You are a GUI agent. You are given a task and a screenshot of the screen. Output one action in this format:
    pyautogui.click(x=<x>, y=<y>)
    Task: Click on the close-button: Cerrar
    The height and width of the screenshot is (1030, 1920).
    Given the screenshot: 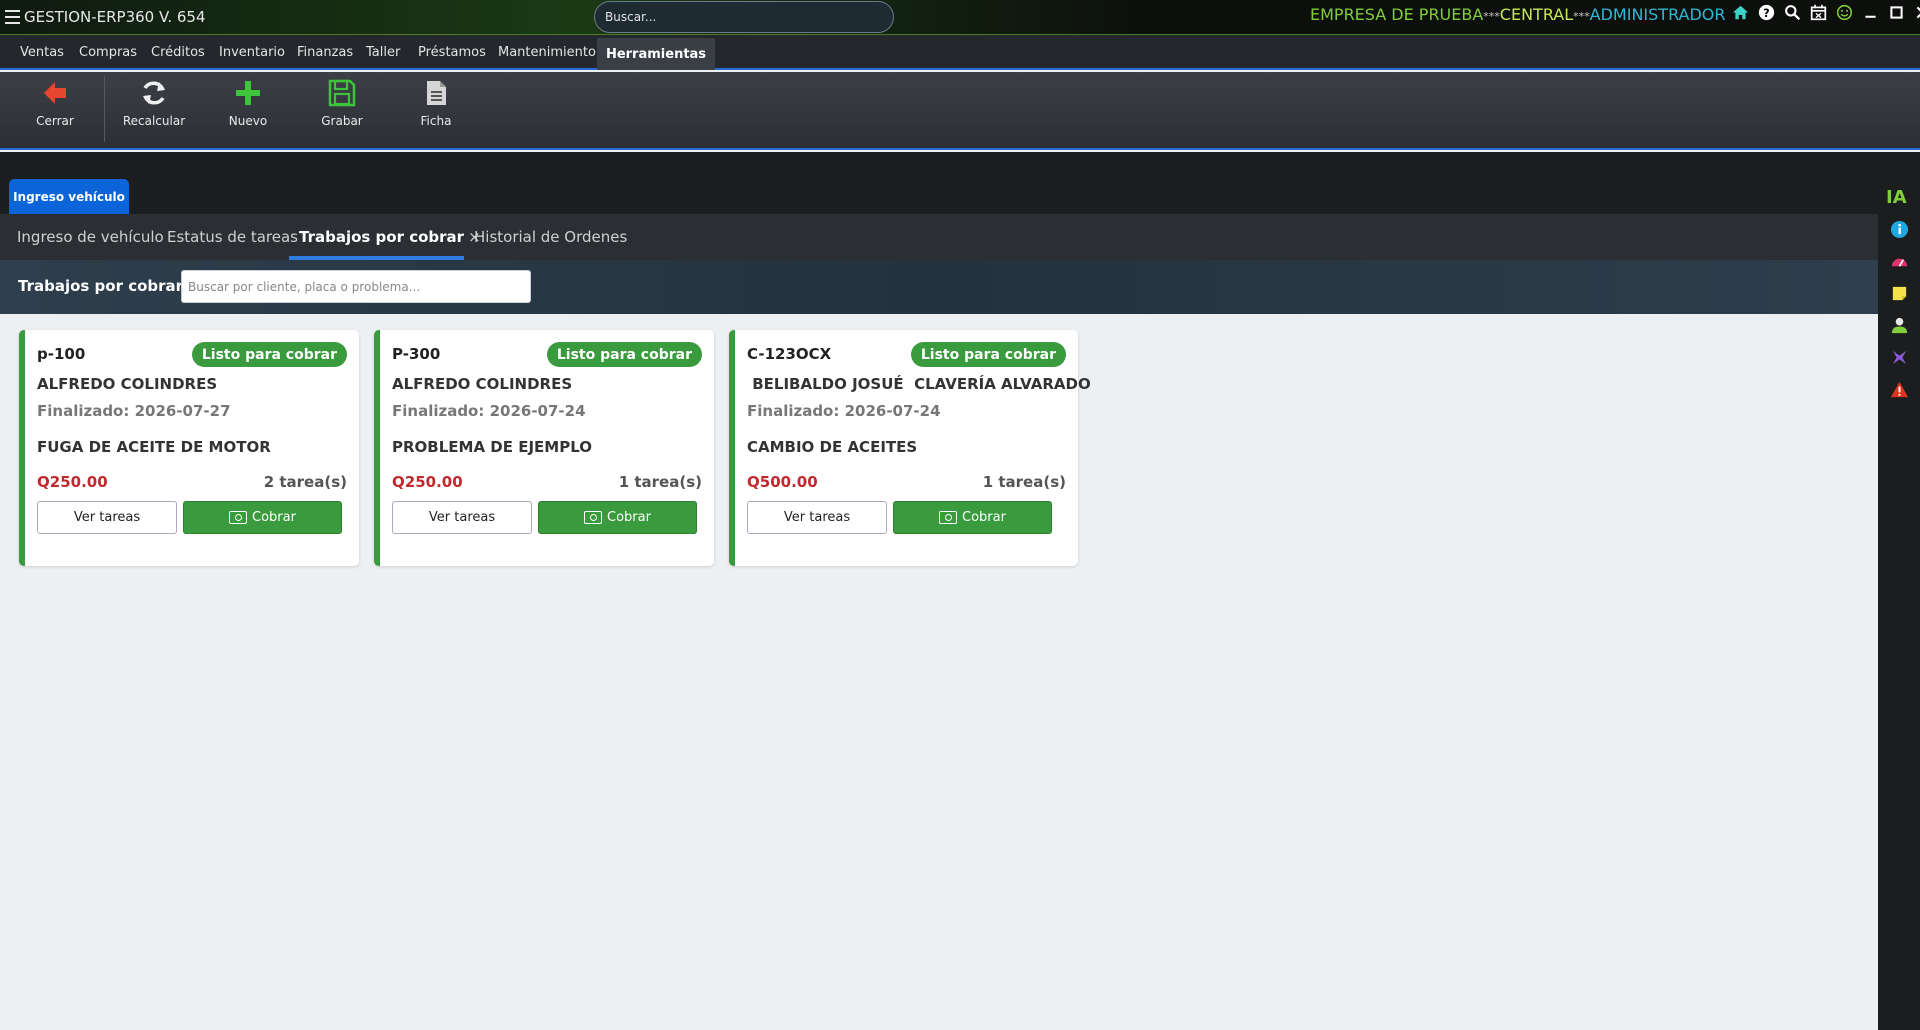 What is the action you would take?
    pyautogui.click(x=55, y=113)
    